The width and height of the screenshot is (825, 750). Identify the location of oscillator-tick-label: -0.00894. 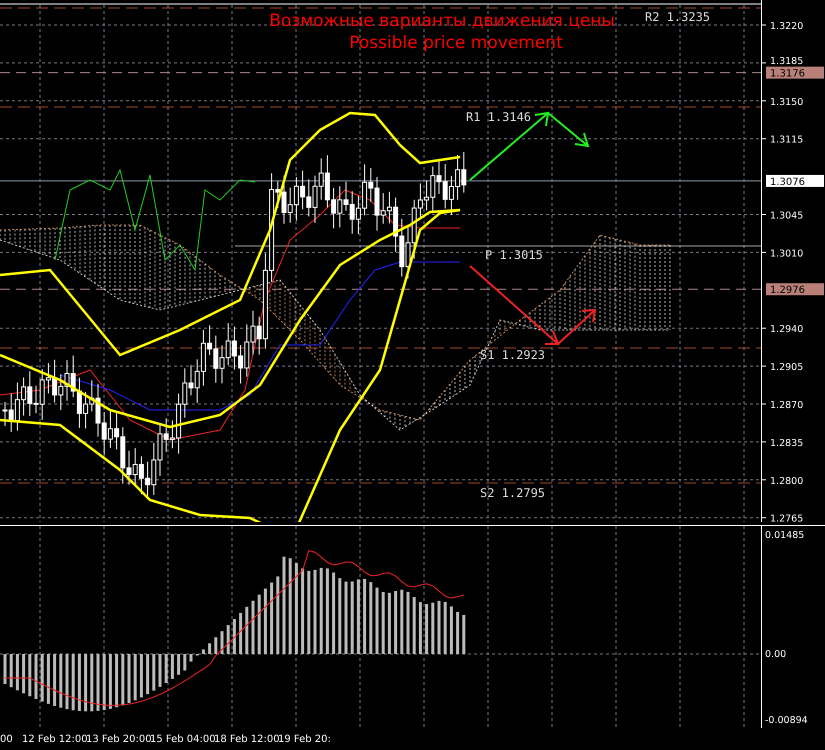
(786, 720).